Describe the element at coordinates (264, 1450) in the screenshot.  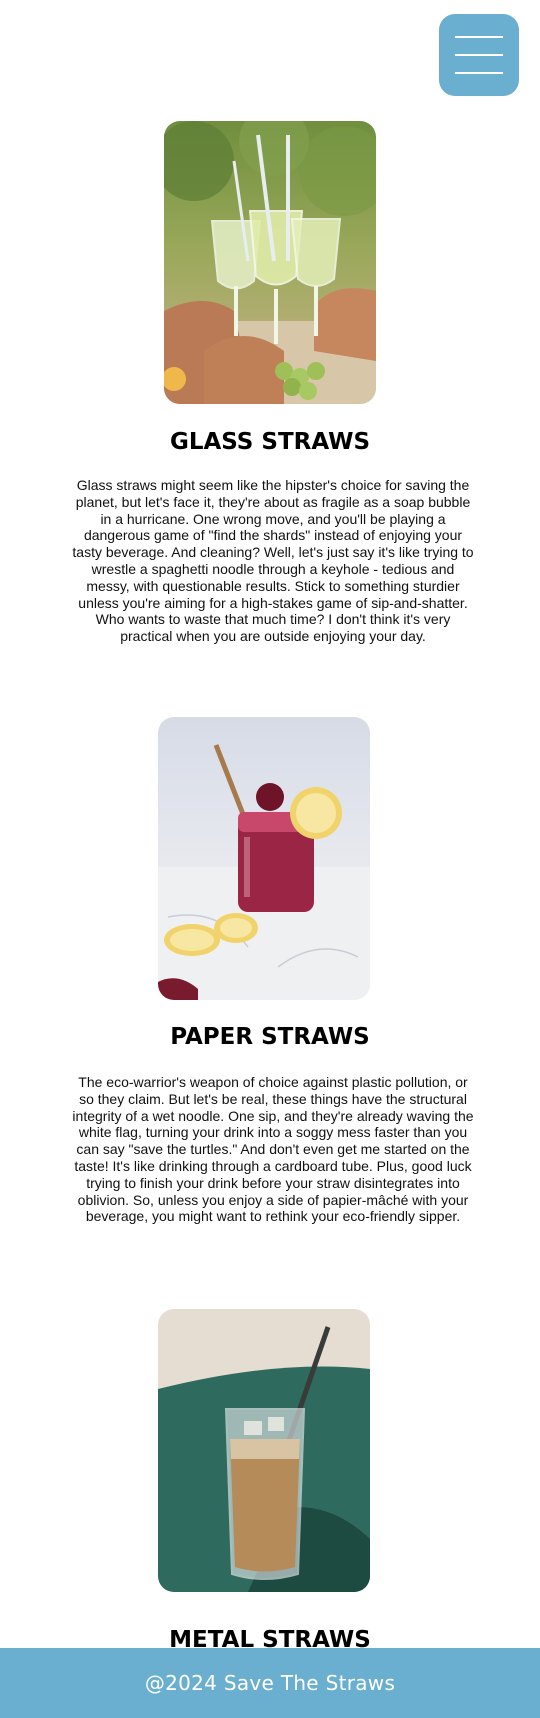
I see `metal-straws-photo` at that location.